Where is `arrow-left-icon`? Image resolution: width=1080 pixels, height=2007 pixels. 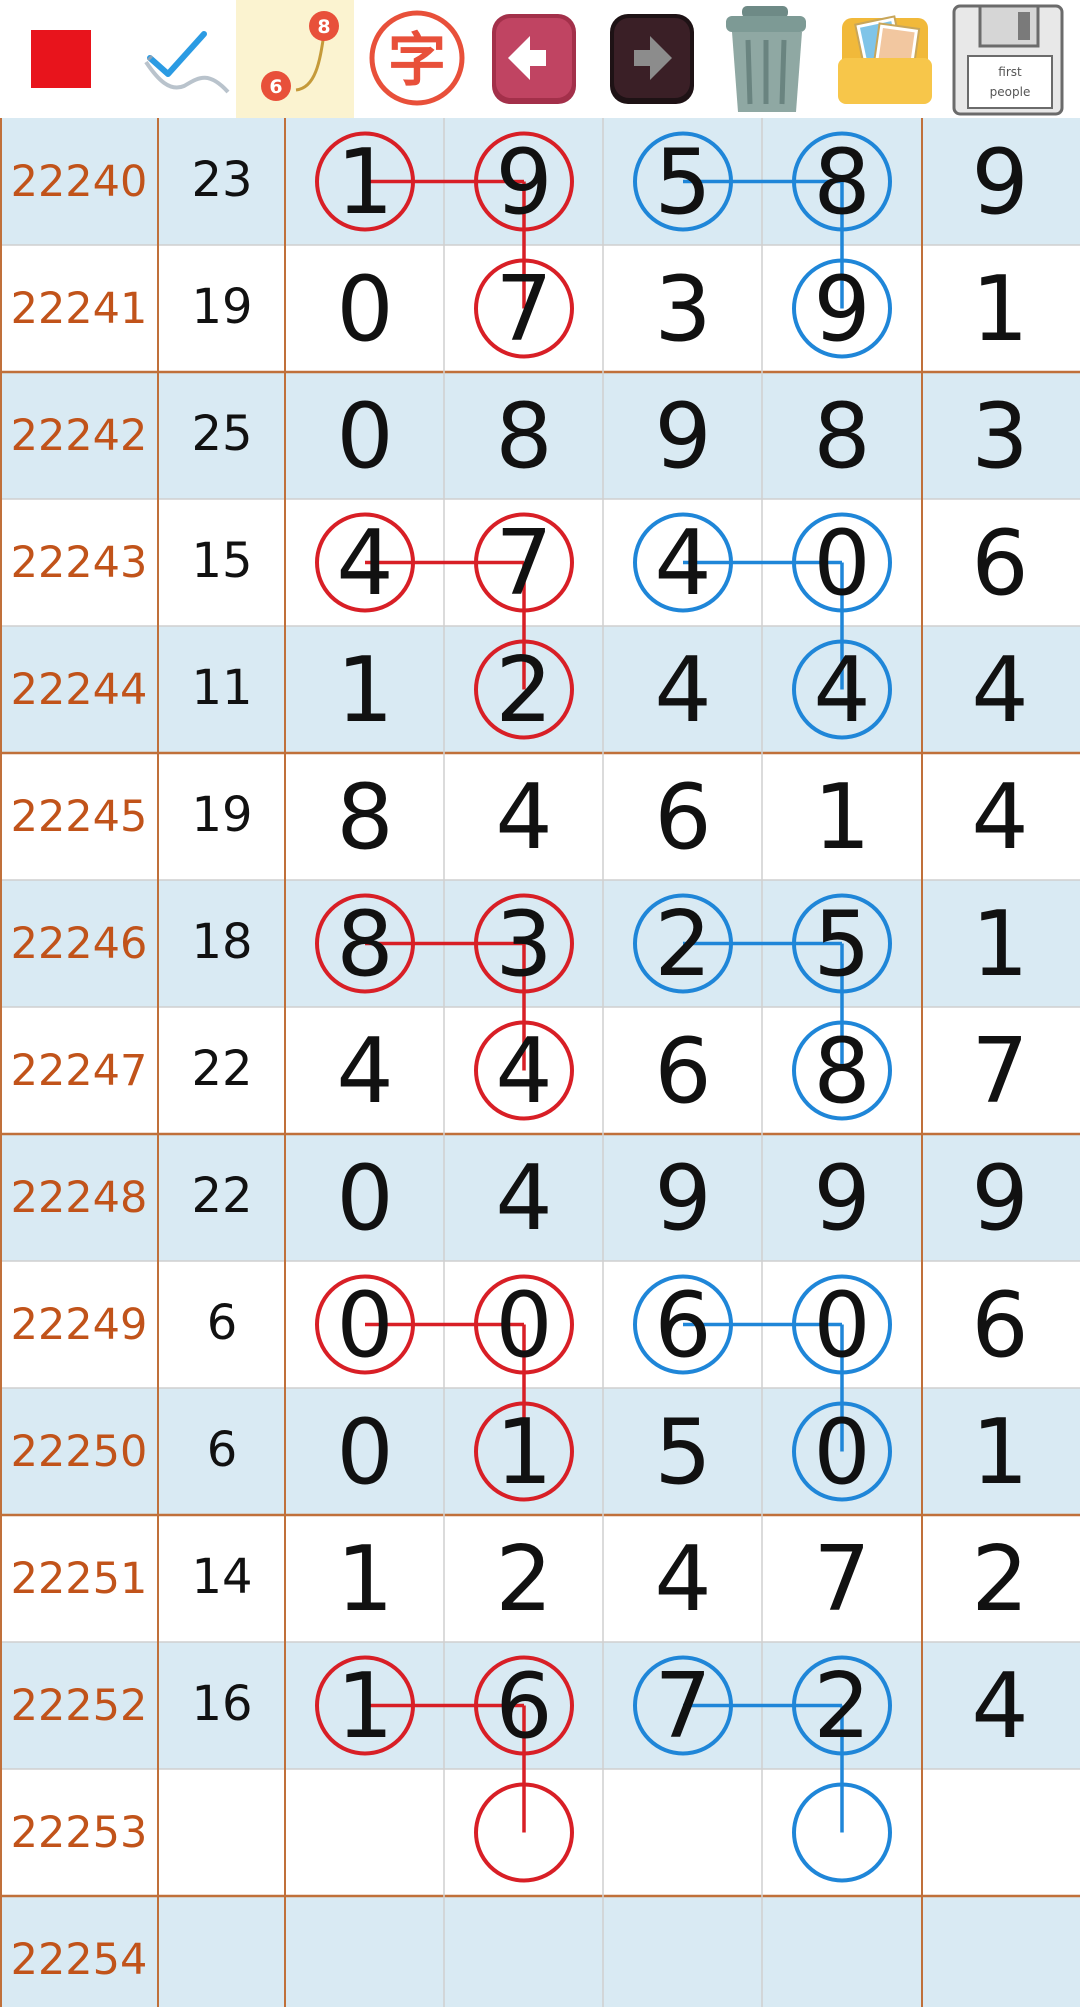 arrow-left-icon is located at coordinates (534, 59).